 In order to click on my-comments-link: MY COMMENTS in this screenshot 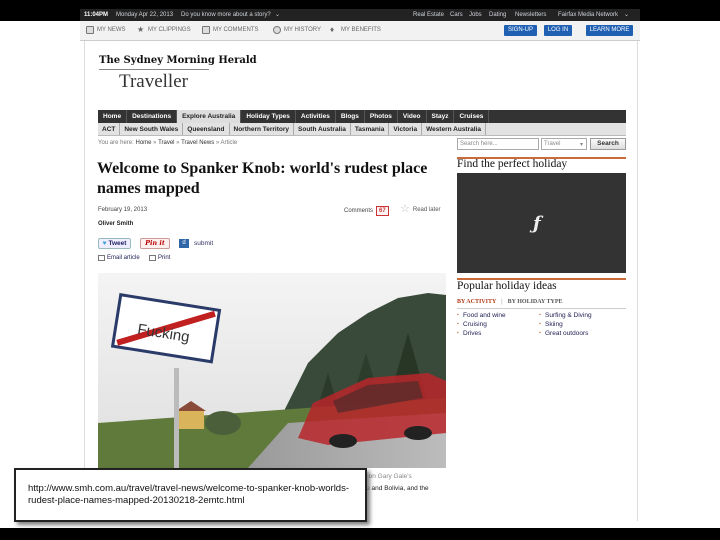, I will do `click(230, 30)`.